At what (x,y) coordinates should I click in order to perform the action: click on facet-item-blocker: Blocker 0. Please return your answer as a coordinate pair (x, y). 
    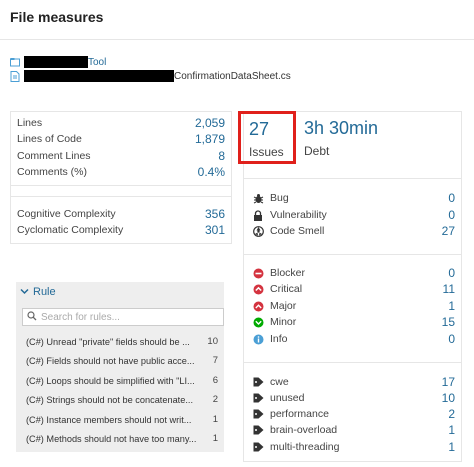
    Looking at the image, I should click on (353, 273).